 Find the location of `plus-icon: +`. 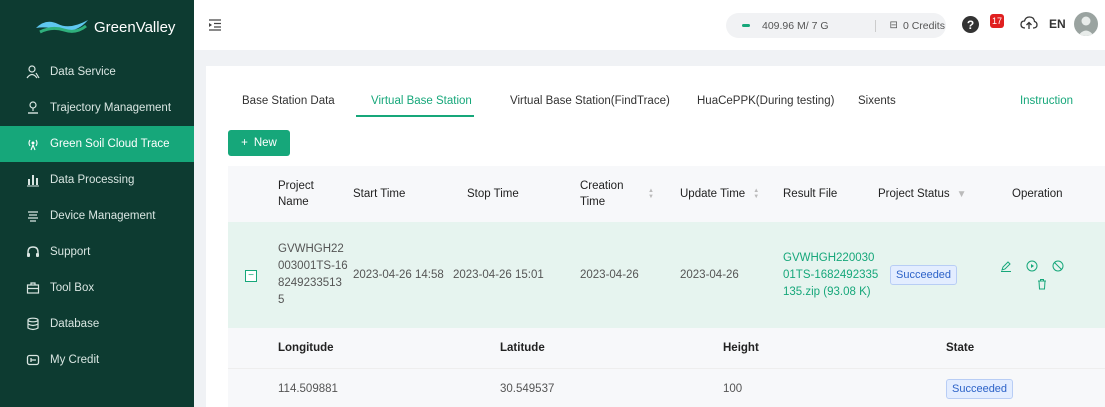

plus-icon: + is located at coordinates (244, 143).